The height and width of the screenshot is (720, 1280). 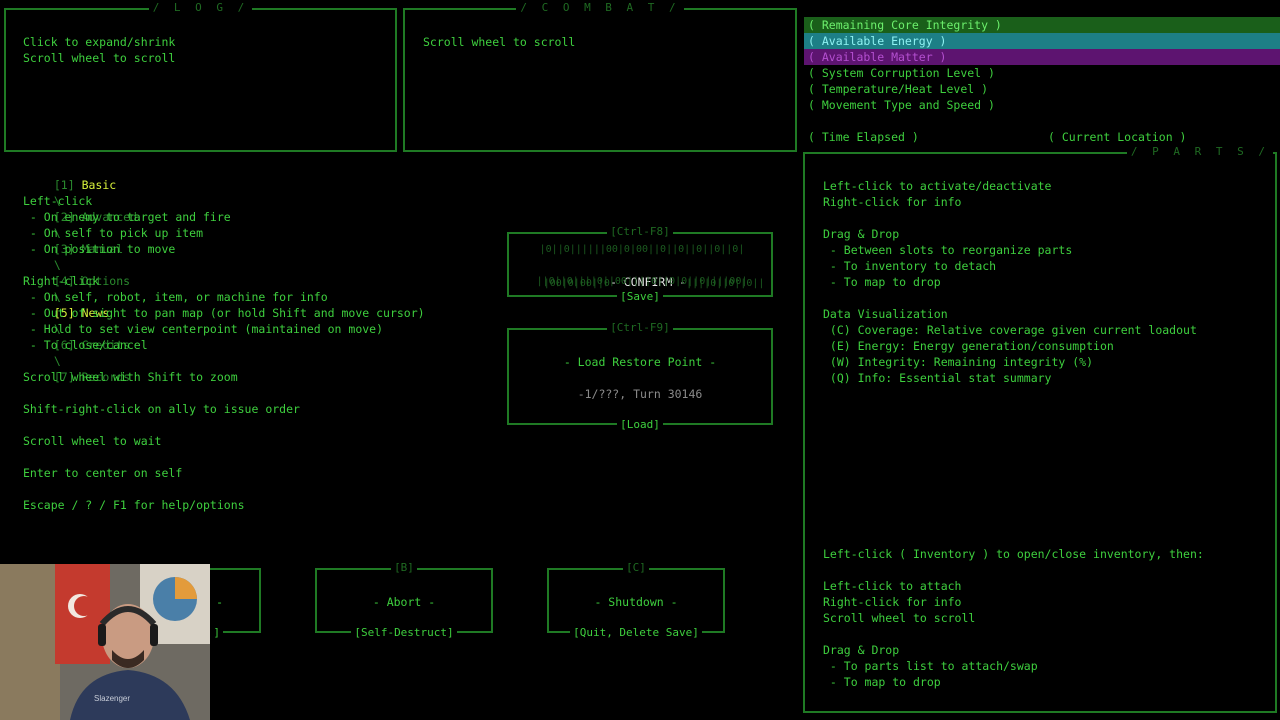 What do you see at coordinates (99, 42) in the screenshot?
I see `log-line-1: Click to expand/shrink` at bounding box center [99, 42].